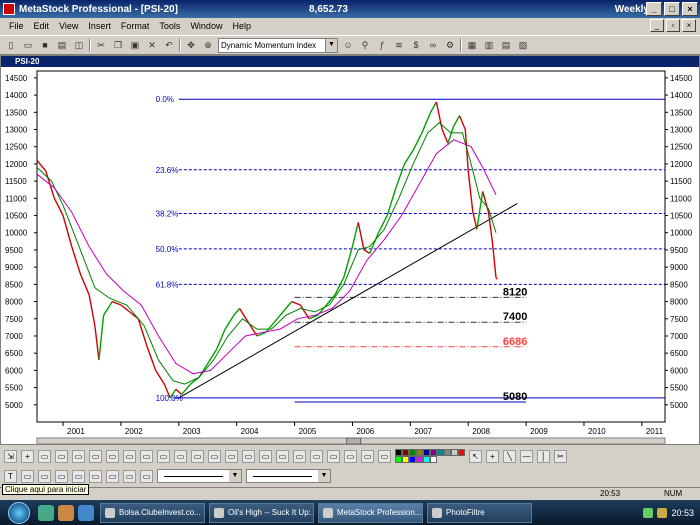 This screenshot has height=525, width=700. Describe the element at coordinates (672, 9) in the screenshot. I see `maximize-icon: □` at that location.